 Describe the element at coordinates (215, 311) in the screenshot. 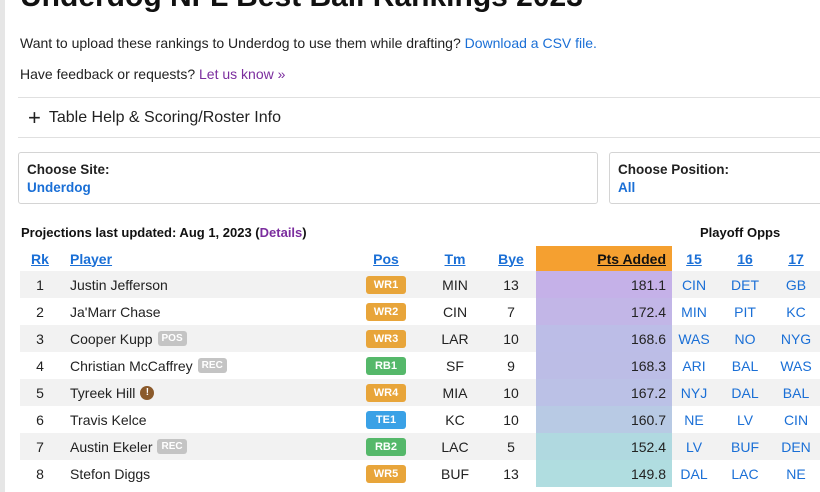

I see `player-cell: Ja'Marr Chase` at that location.